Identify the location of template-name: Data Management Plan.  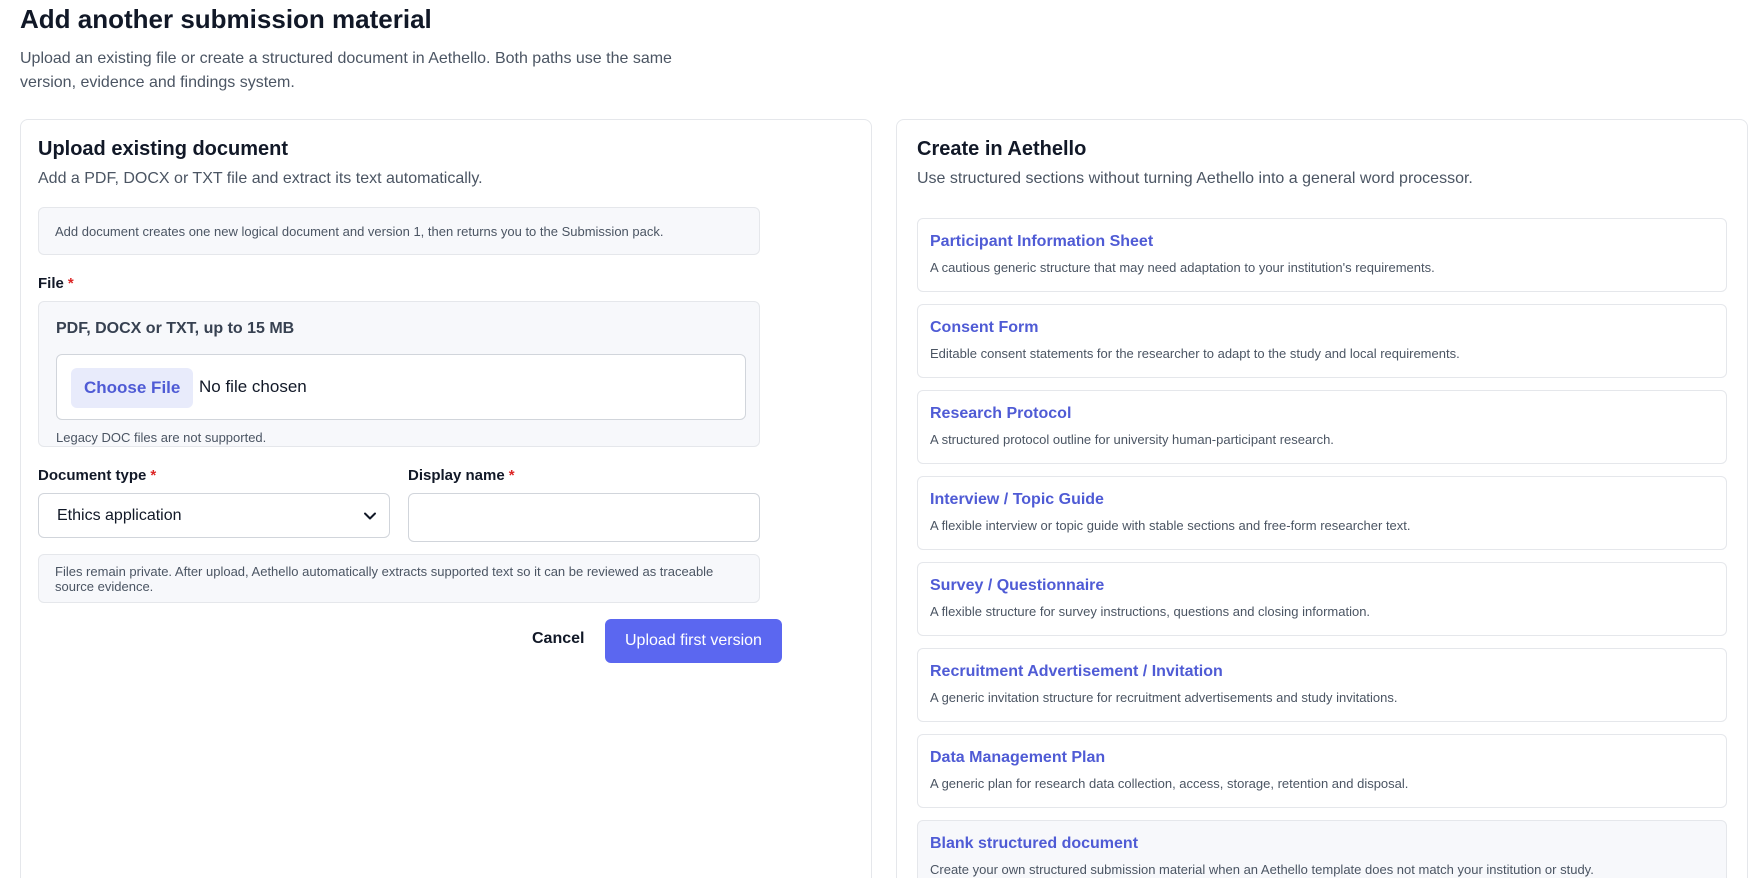
(1322, 758).